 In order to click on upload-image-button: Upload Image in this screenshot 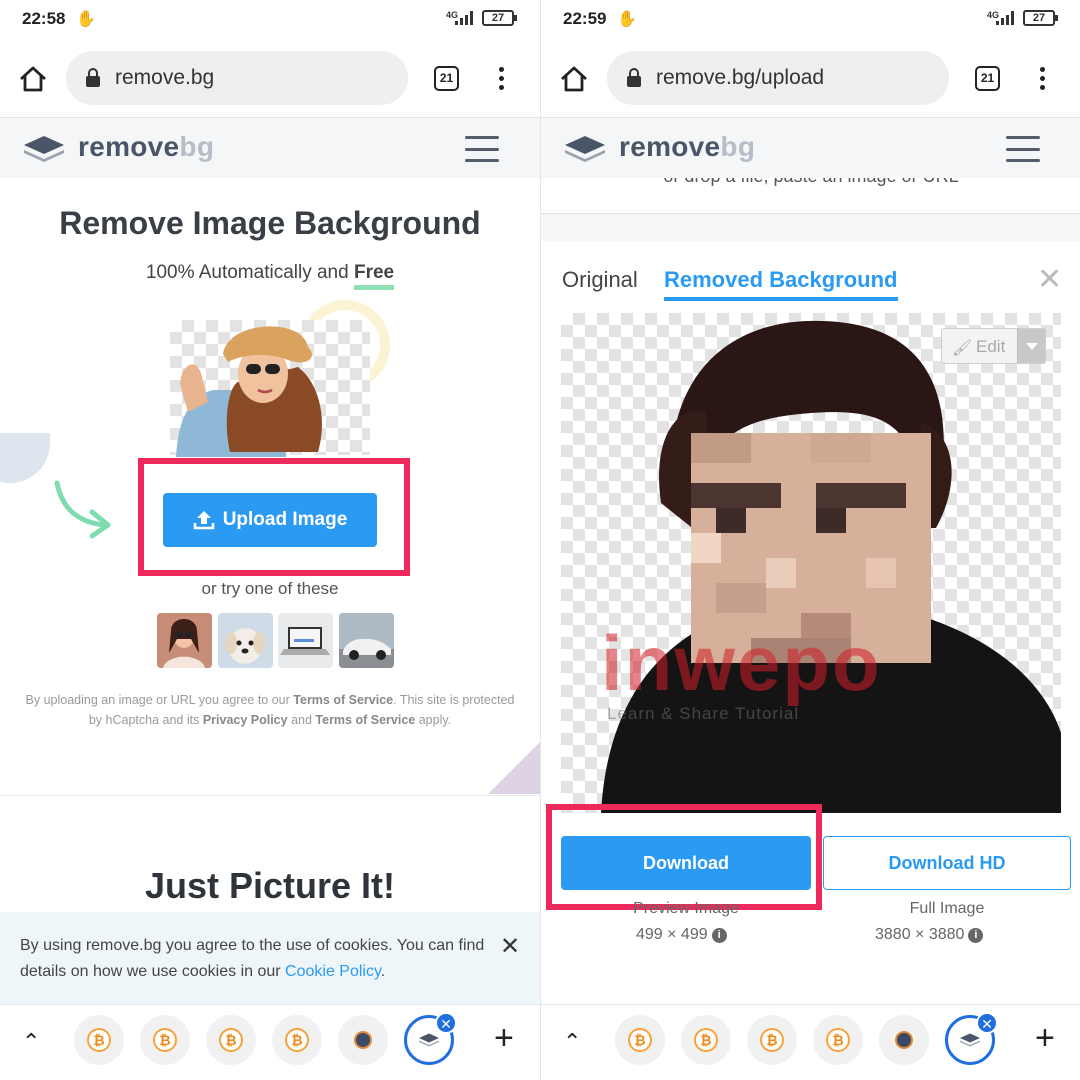, I will do `click(270, 520)`.